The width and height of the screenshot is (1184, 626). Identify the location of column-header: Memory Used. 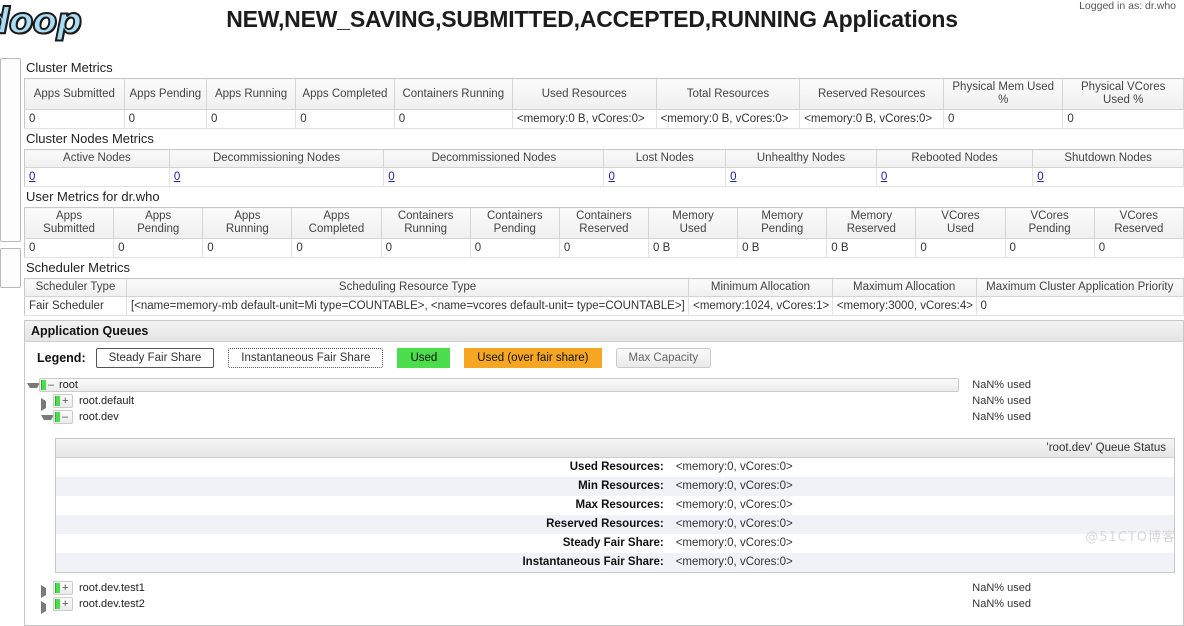
(693, 223).